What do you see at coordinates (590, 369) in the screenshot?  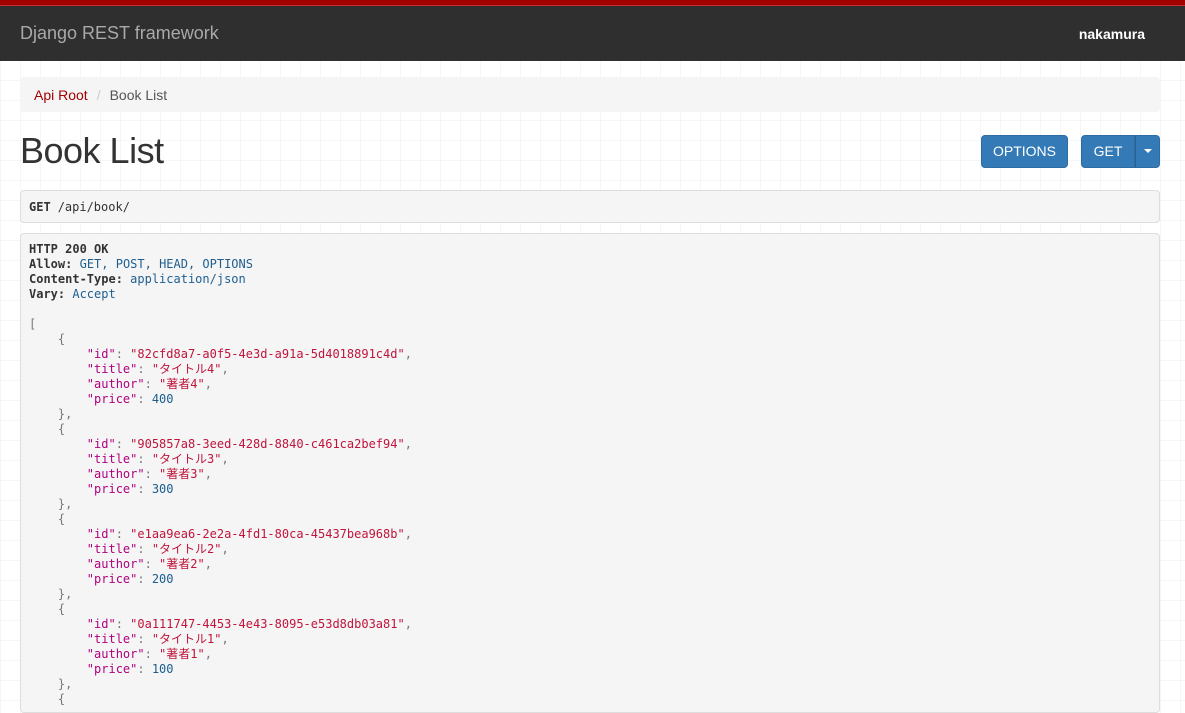 I see `json-line: "title": "タイトル4",` at bounding box center [590, 369].